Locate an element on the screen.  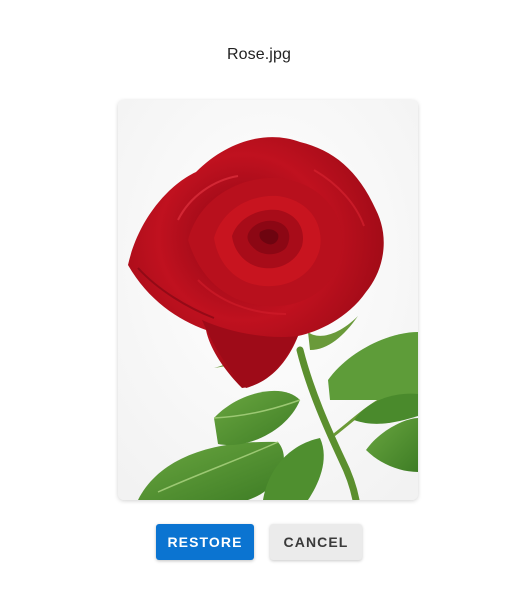
file-name-title: Rose.jpg is located at coordinates (259, 54).